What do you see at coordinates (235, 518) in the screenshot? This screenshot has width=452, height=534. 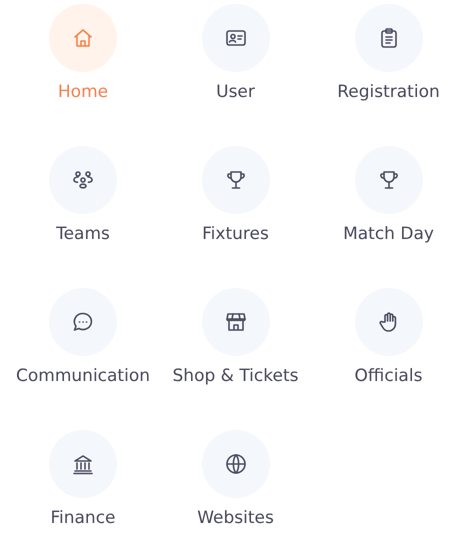 I see `menu-label: Websites` at bounding box center [235, 518].